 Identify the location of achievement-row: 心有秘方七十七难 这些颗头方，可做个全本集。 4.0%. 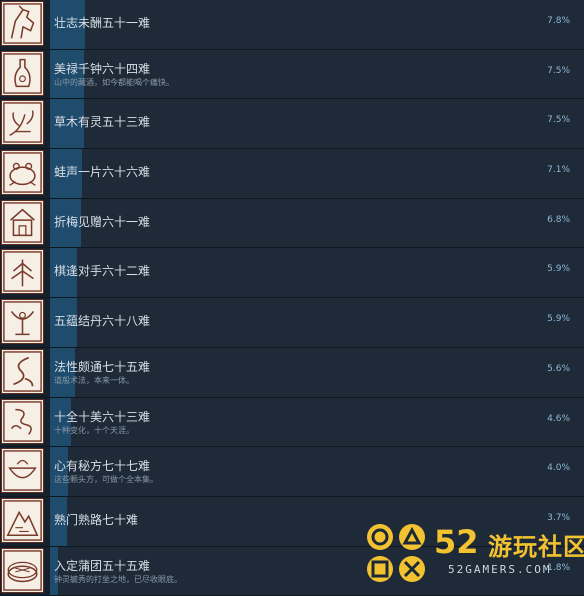
(292, 472).